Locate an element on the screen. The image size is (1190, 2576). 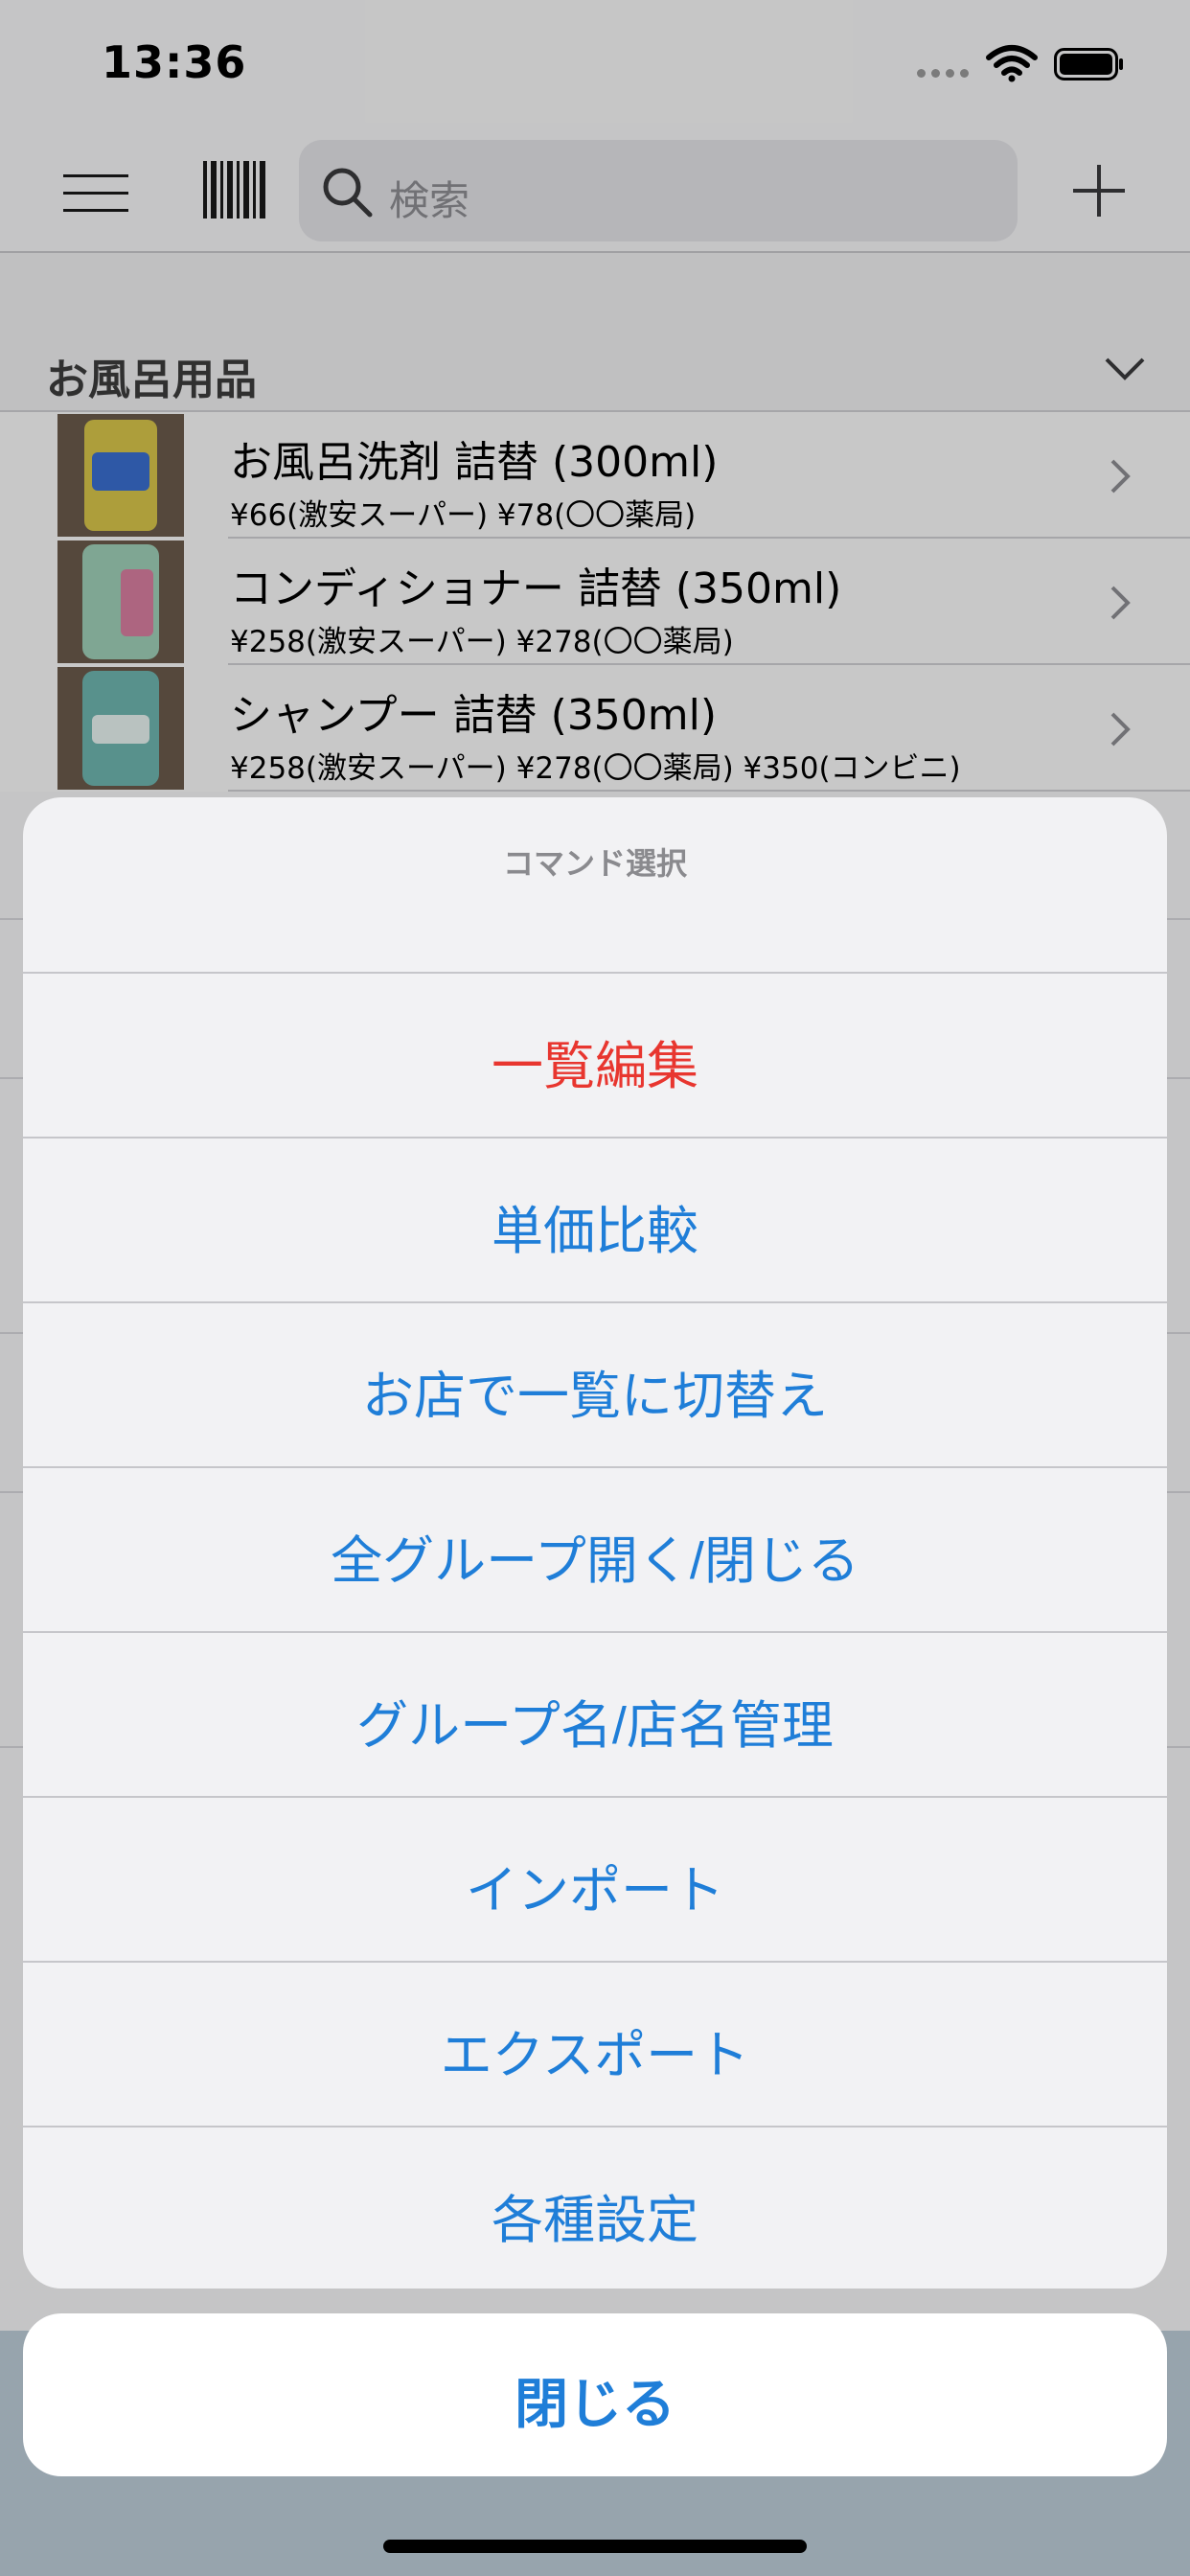
action-sheet-header: コマンド選択 is located at coordinates (595, 884).